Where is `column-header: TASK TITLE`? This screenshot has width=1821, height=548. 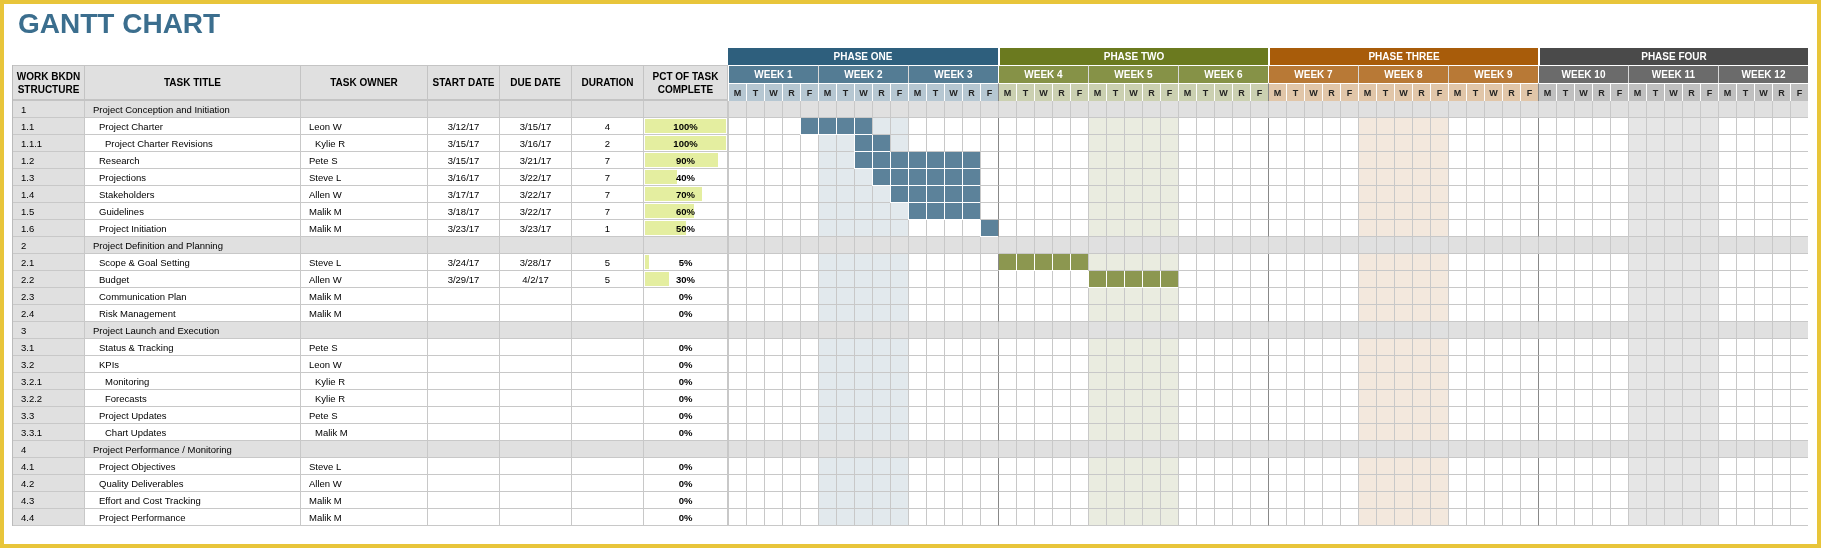
column-header: TASK TITLE is located at coordinates (193, 83).